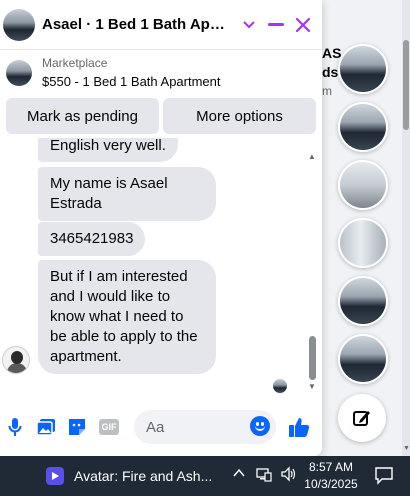  Describe the element at coordinates (77, 427) in the screenshot. I see `sticker-icon` at that location.